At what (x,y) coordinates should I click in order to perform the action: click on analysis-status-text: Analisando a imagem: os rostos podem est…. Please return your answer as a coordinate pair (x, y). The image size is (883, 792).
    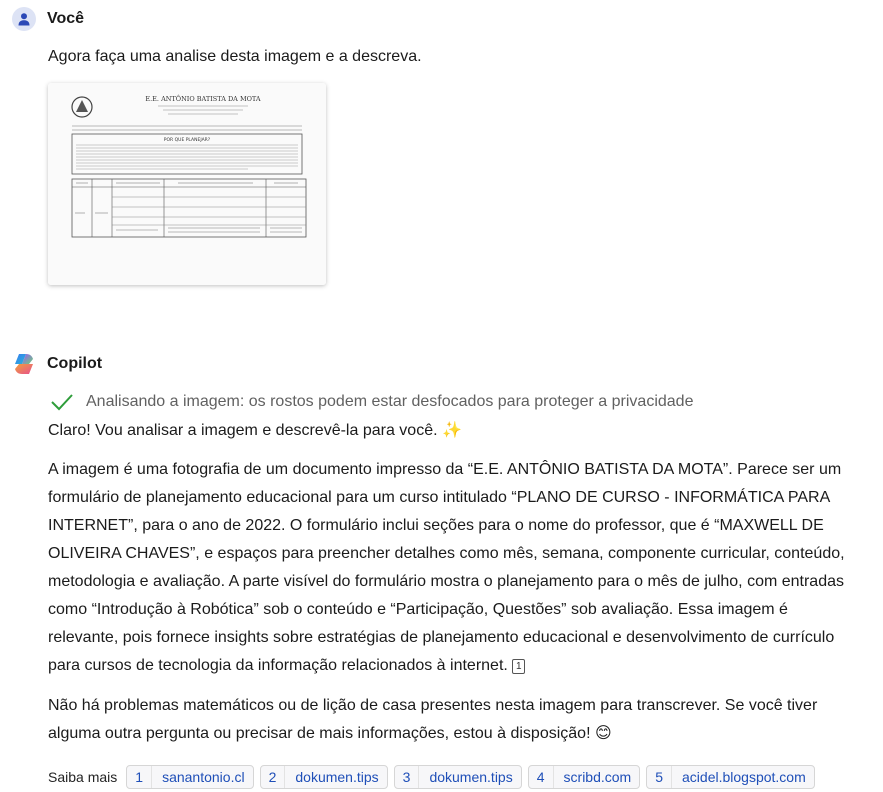
    Looking at the image, I should click on (390, 401).